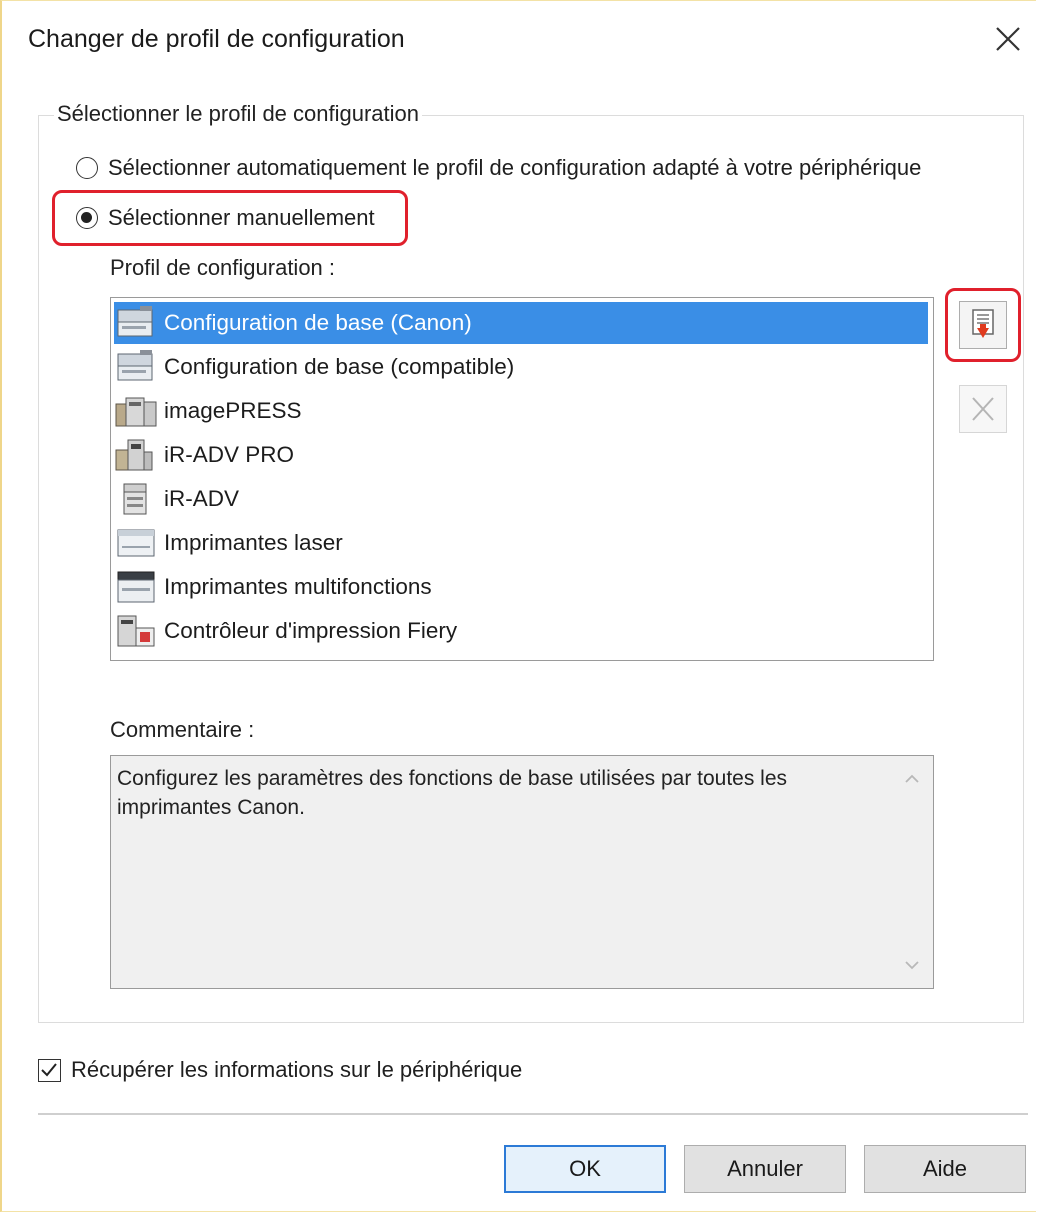 The width and height of the screenshot is (1038, 1214). I want to click on multifunction-printer-icon, so click(136, 587).